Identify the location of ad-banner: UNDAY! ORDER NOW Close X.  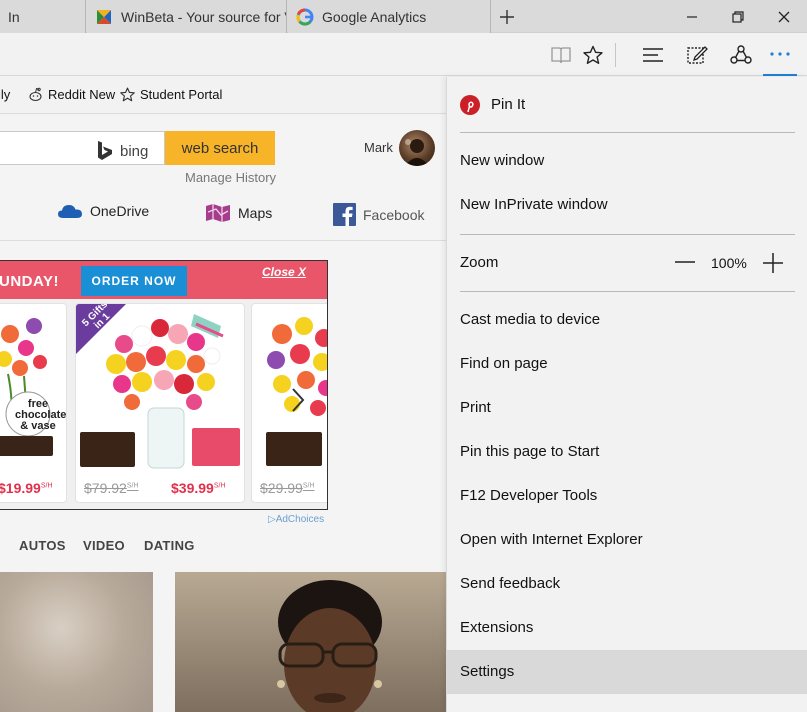
(163, 280).